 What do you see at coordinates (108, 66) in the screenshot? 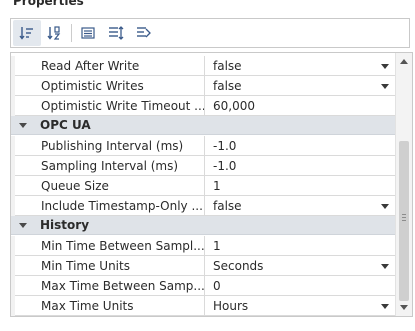
I see `property-name: Read After Write` at bounding box center [108, 66].